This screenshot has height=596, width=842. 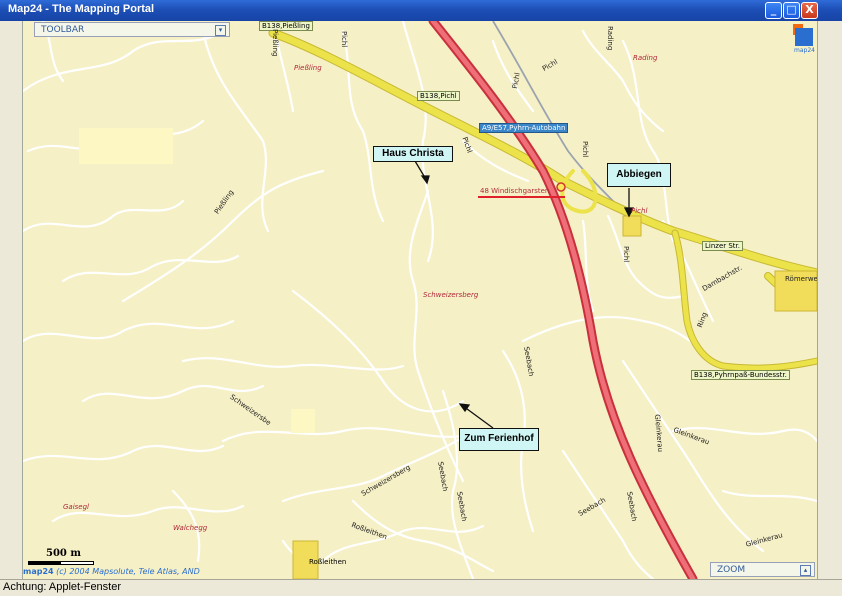 What do you see at coordinates (62, 587) in the screenshot?
I see `status-text: Achtung: Applet-Fenster` at bounding box center [62, 587].